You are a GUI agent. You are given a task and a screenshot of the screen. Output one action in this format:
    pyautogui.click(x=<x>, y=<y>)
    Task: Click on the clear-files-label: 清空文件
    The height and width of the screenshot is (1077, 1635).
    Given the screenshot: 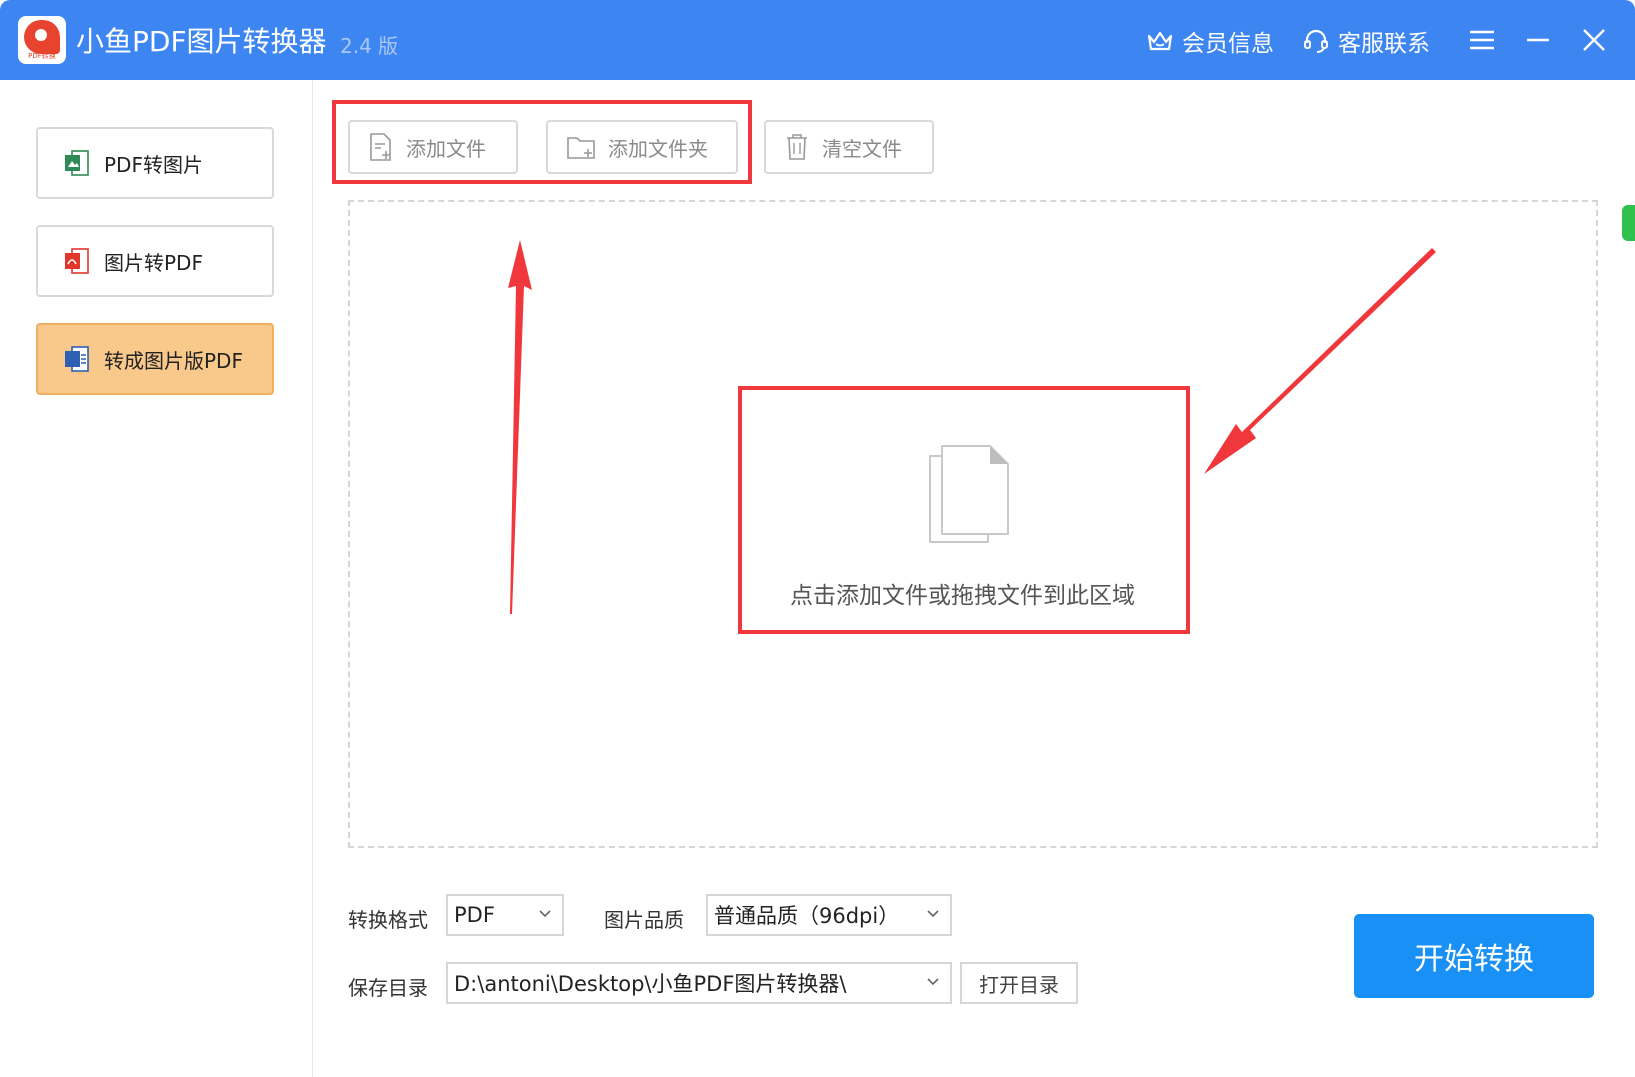 What is the action you would take?
    pyautogui.click(x=862, y=148)
    